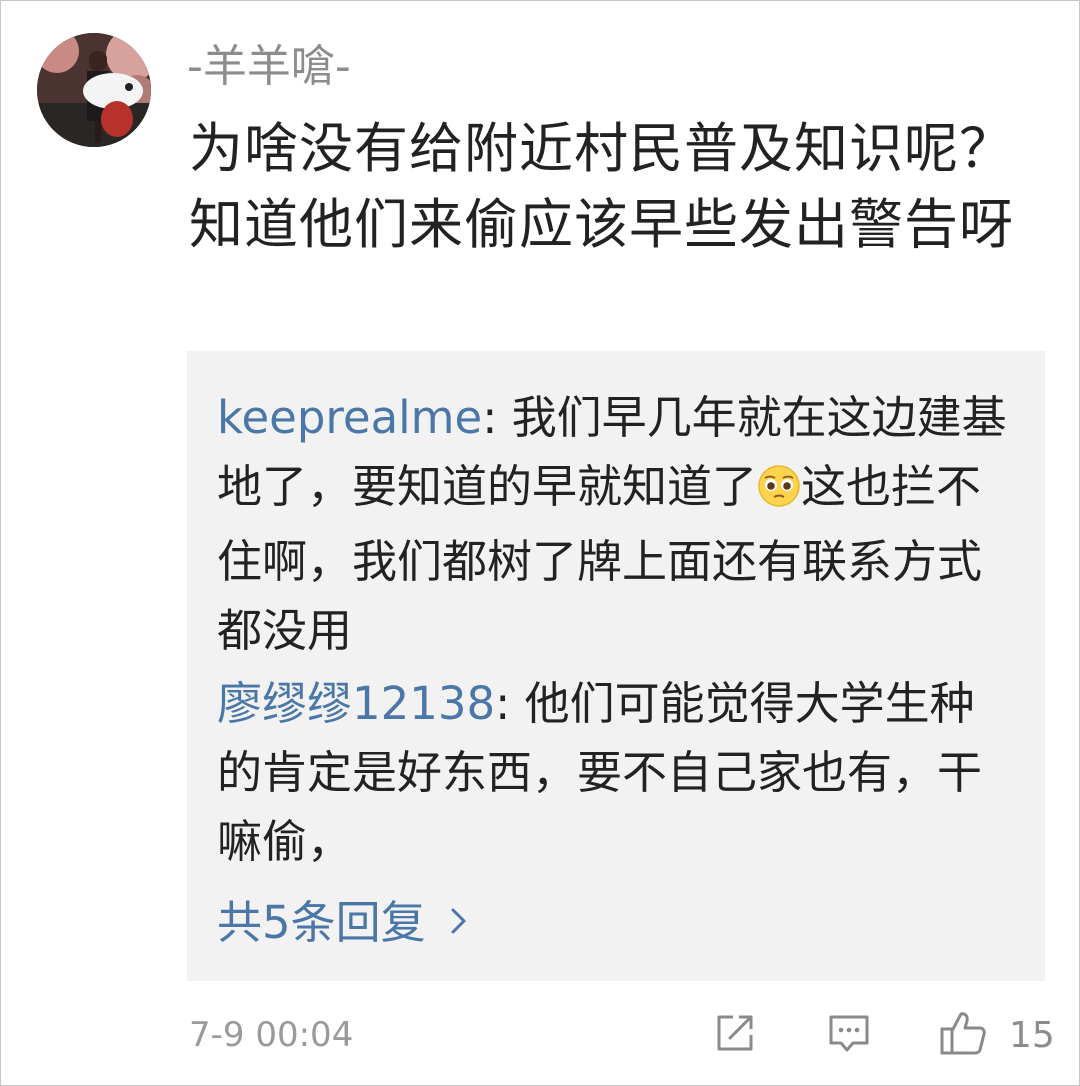  I want to click on view-all-replies-link: 共5条回复, so click(342, 921).